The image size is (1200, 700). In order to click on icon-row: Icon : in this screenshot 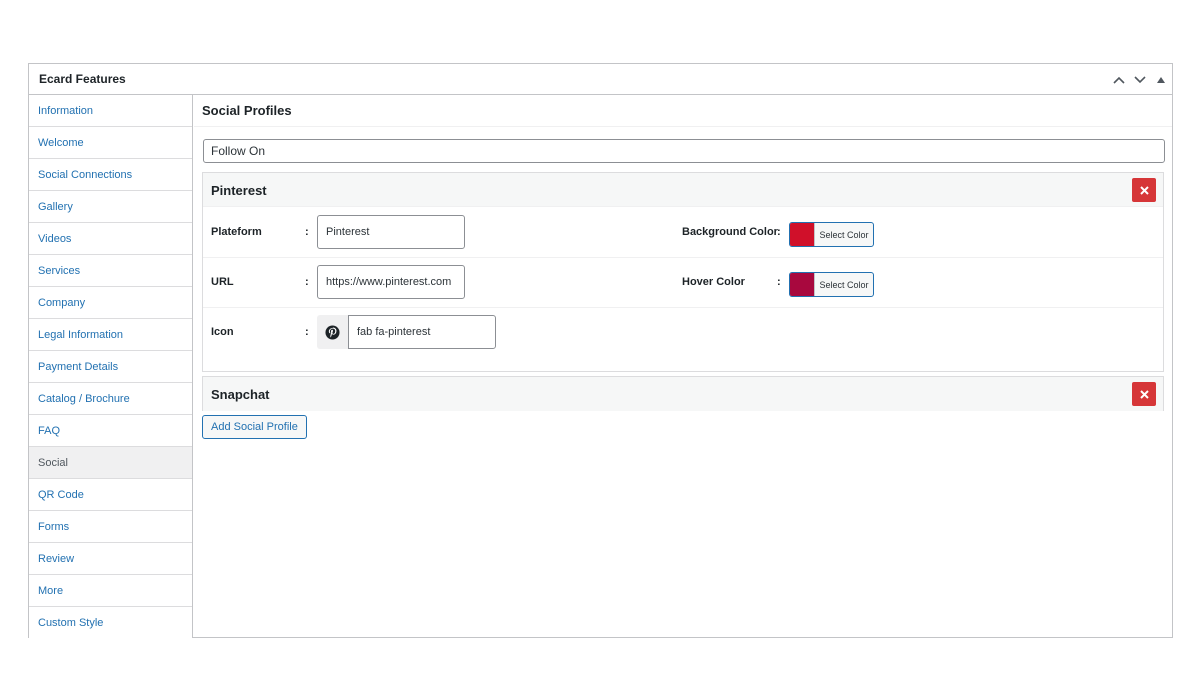, I will do `click(683, 333)`.